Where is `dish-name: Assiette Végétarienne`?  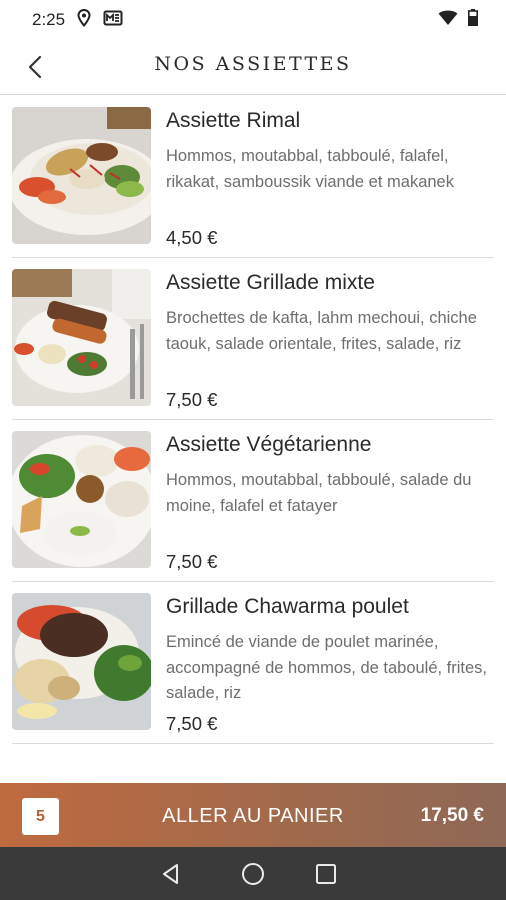
dish-name: Assiette Végétarienne is located at coordinates (269, 444).